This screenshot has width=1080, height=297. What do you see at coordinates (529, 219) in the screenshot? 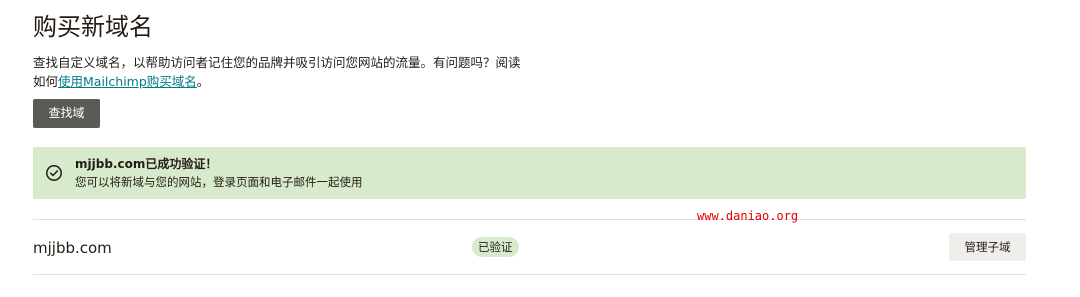
I see `divider-top` at bounding box center [529, 219].